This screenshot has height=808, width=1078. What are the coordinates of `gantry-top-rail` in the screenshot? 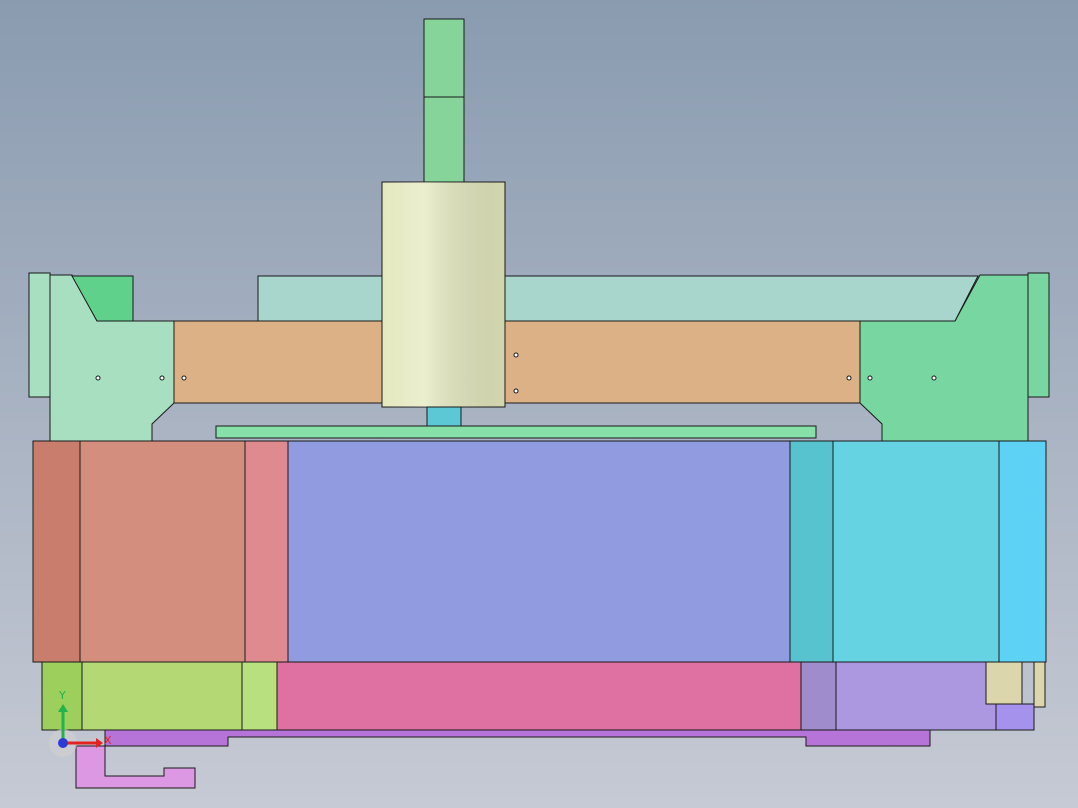 It's located at (618, 298).